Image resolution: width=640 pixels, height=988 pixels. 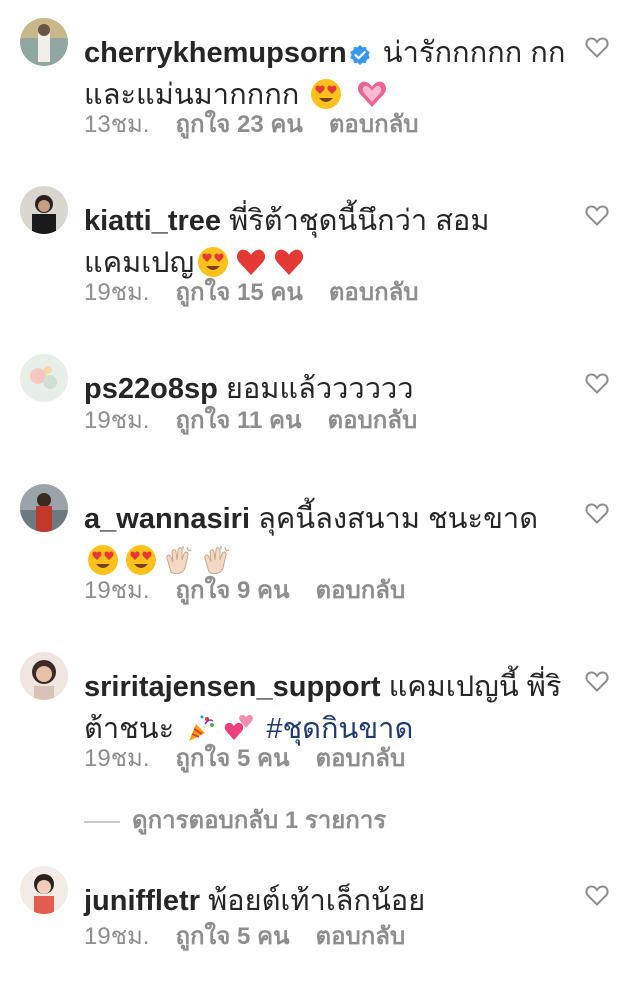 I want to click on pink-heart-emoji, so click(x=372, y=94).